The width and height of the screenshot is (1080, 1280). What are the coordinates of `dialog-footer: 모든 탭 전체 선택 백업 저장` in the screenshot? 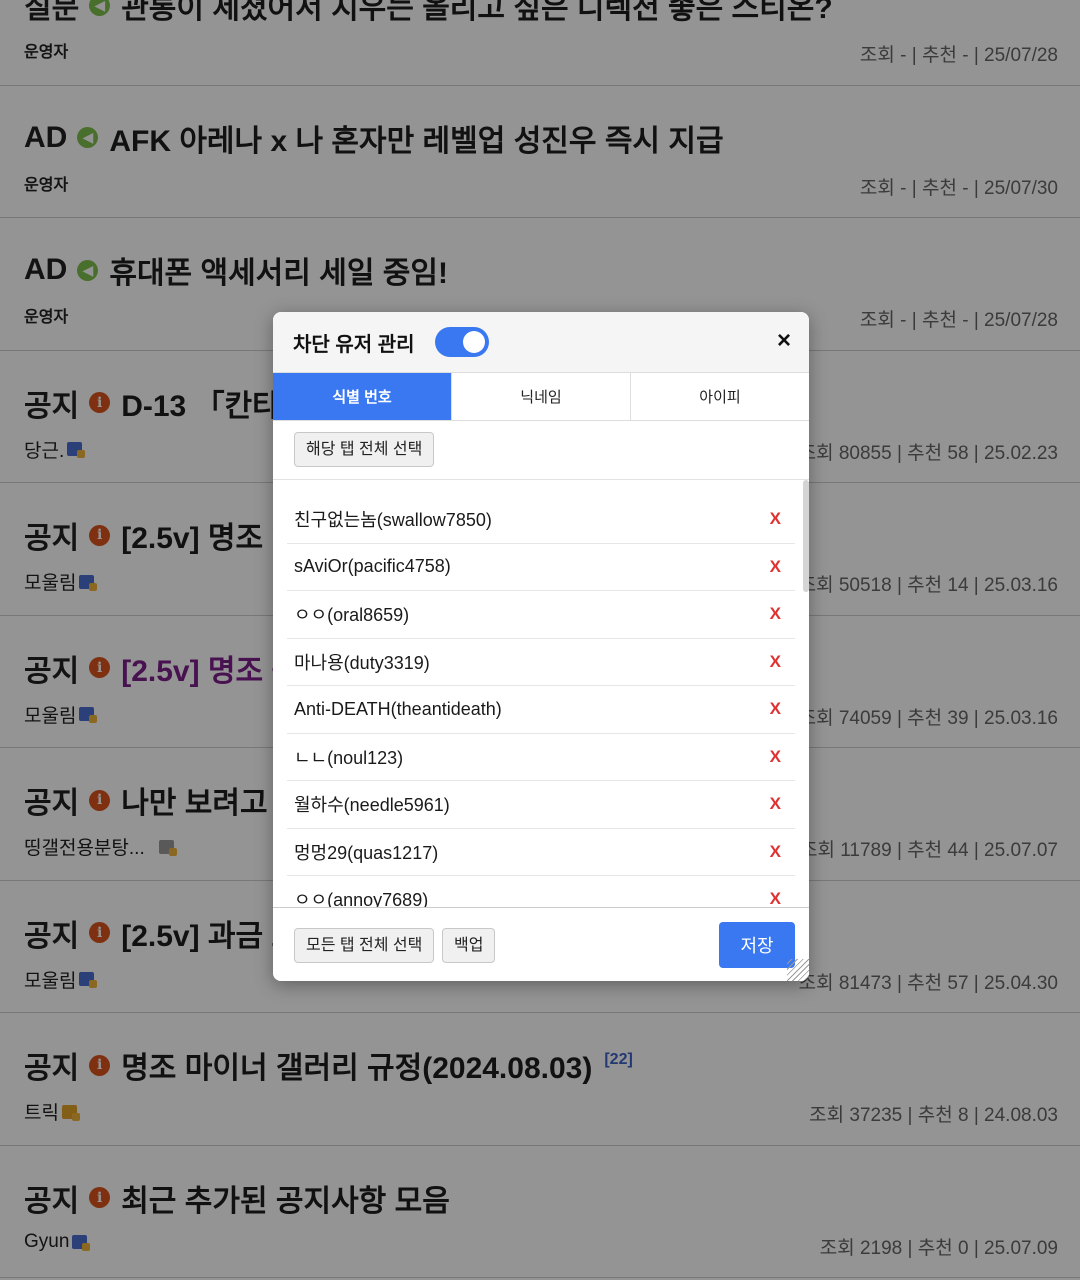 It's located at (541, 944).